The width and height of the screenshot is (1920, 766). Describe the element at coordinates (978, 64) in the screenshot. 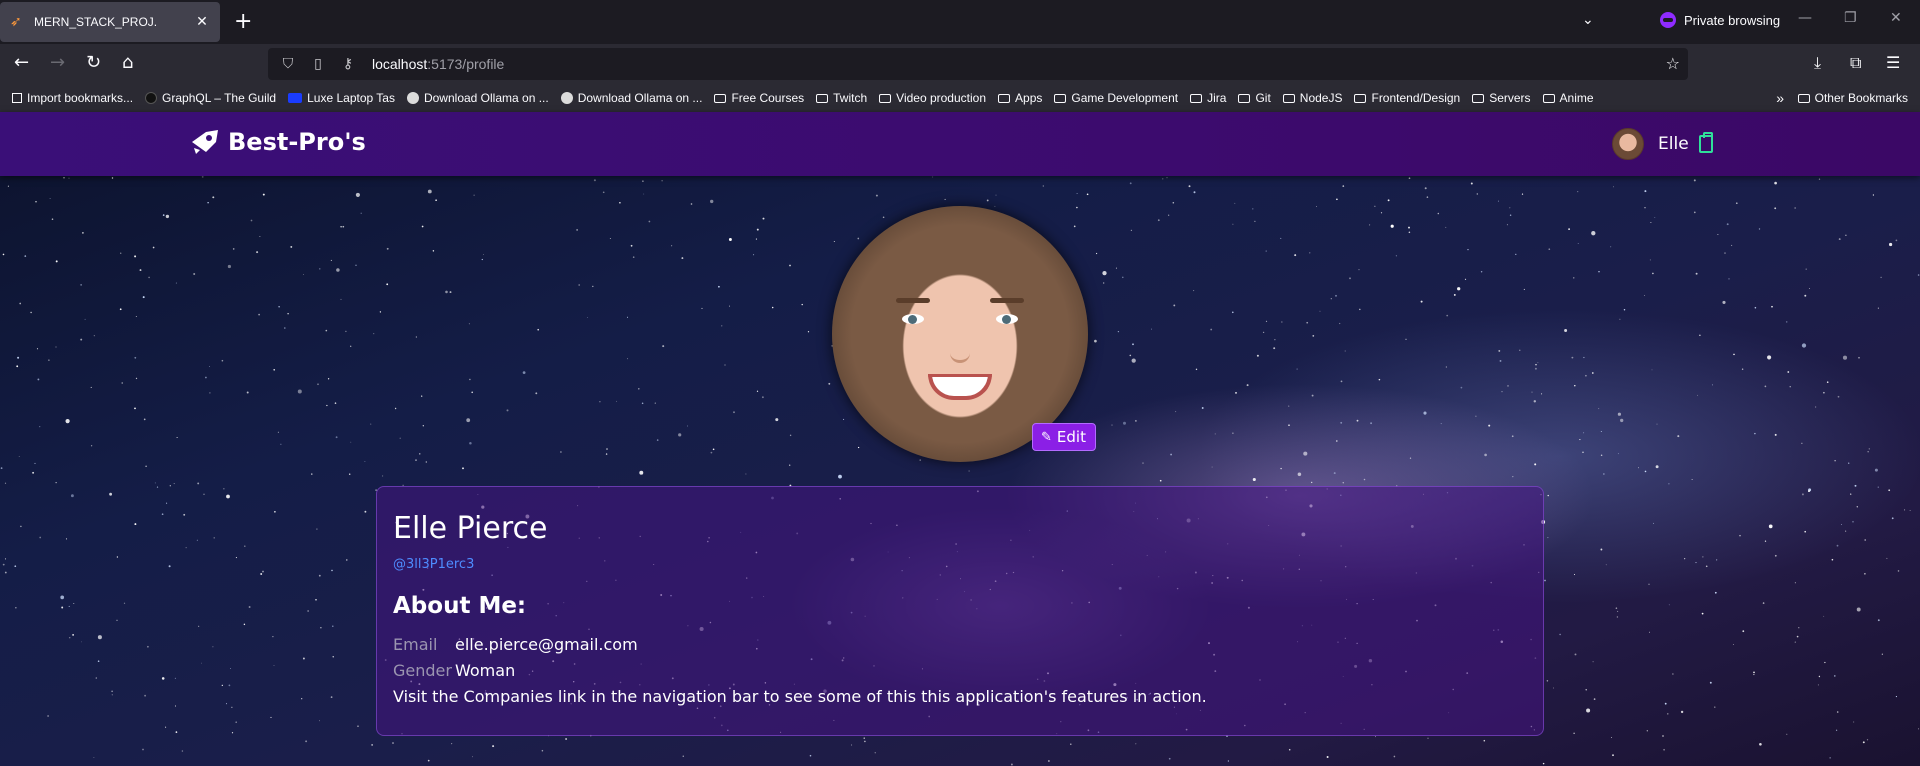

I see `url-bar: ⛉ ▯ ⚷ localhost:5173/profile ☆` at that location.